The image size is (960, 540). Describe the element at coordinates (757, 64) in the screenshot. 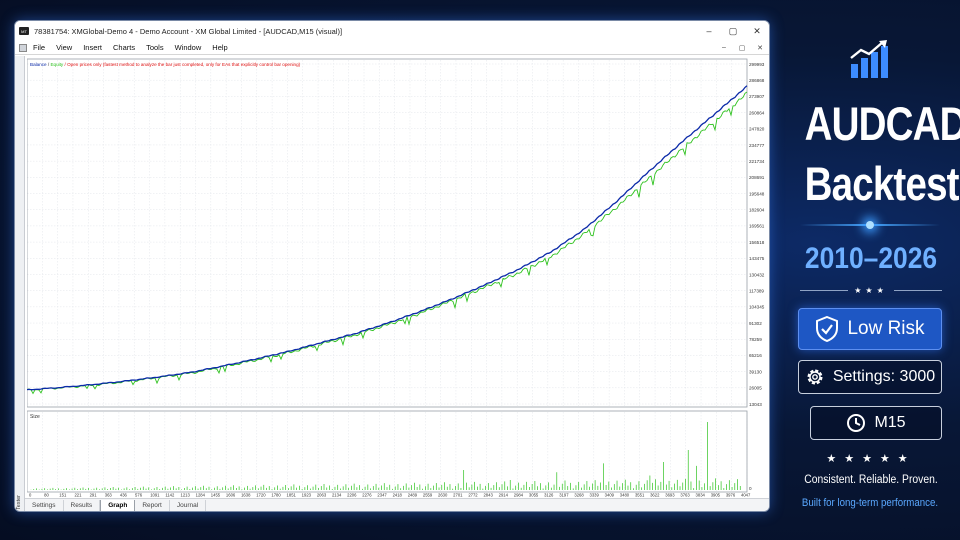

I see `y-tick-label: 299993` at that location.